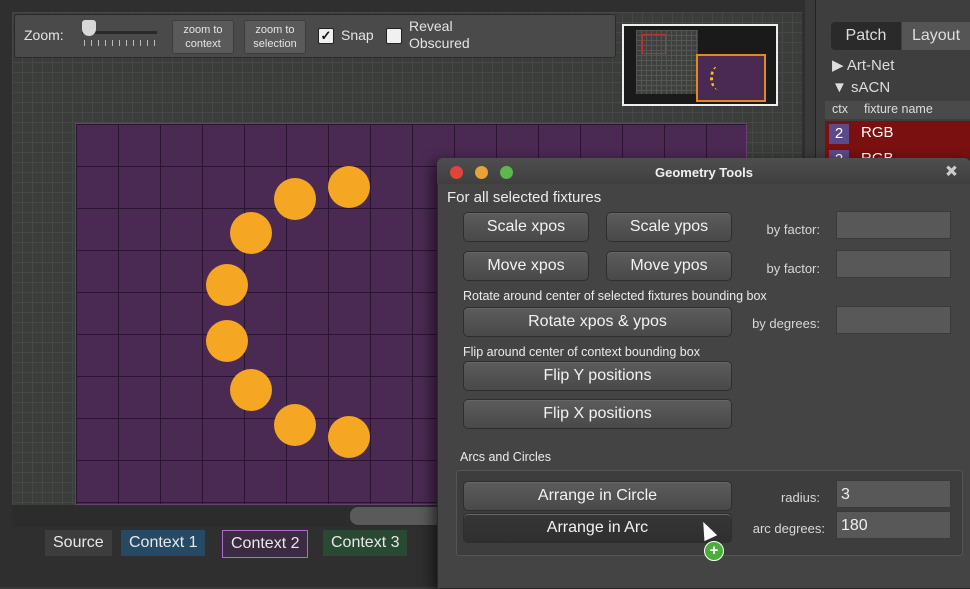  What do you see at coordinates (163, 543) in the screenshot?
I see `tab-context-1: Context 1` at bounding box center [163, 543].